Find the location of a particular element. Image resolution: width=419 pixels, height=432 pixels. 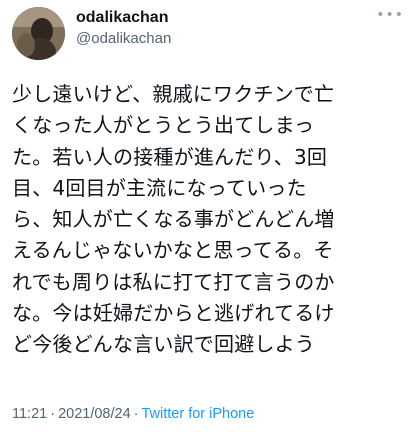

tweet-meta: 11:21 · 2021/08/24 · Twitter for iPhone is located at coordinates (133, 414).